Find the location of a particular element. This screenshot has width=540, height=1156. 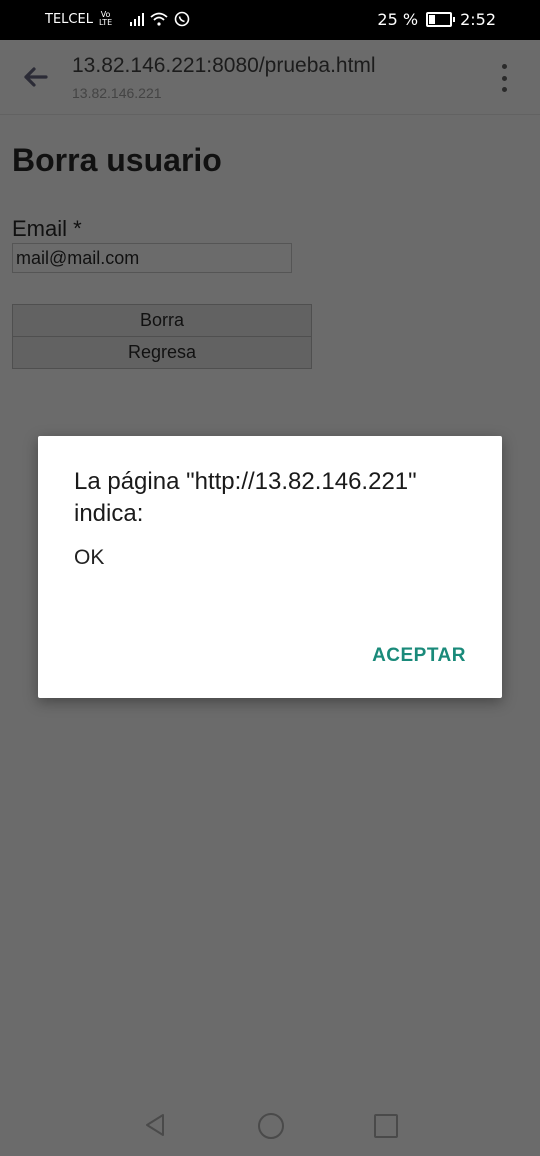

status-right: 25 % 2:52 is located at coordinates (436, 19).